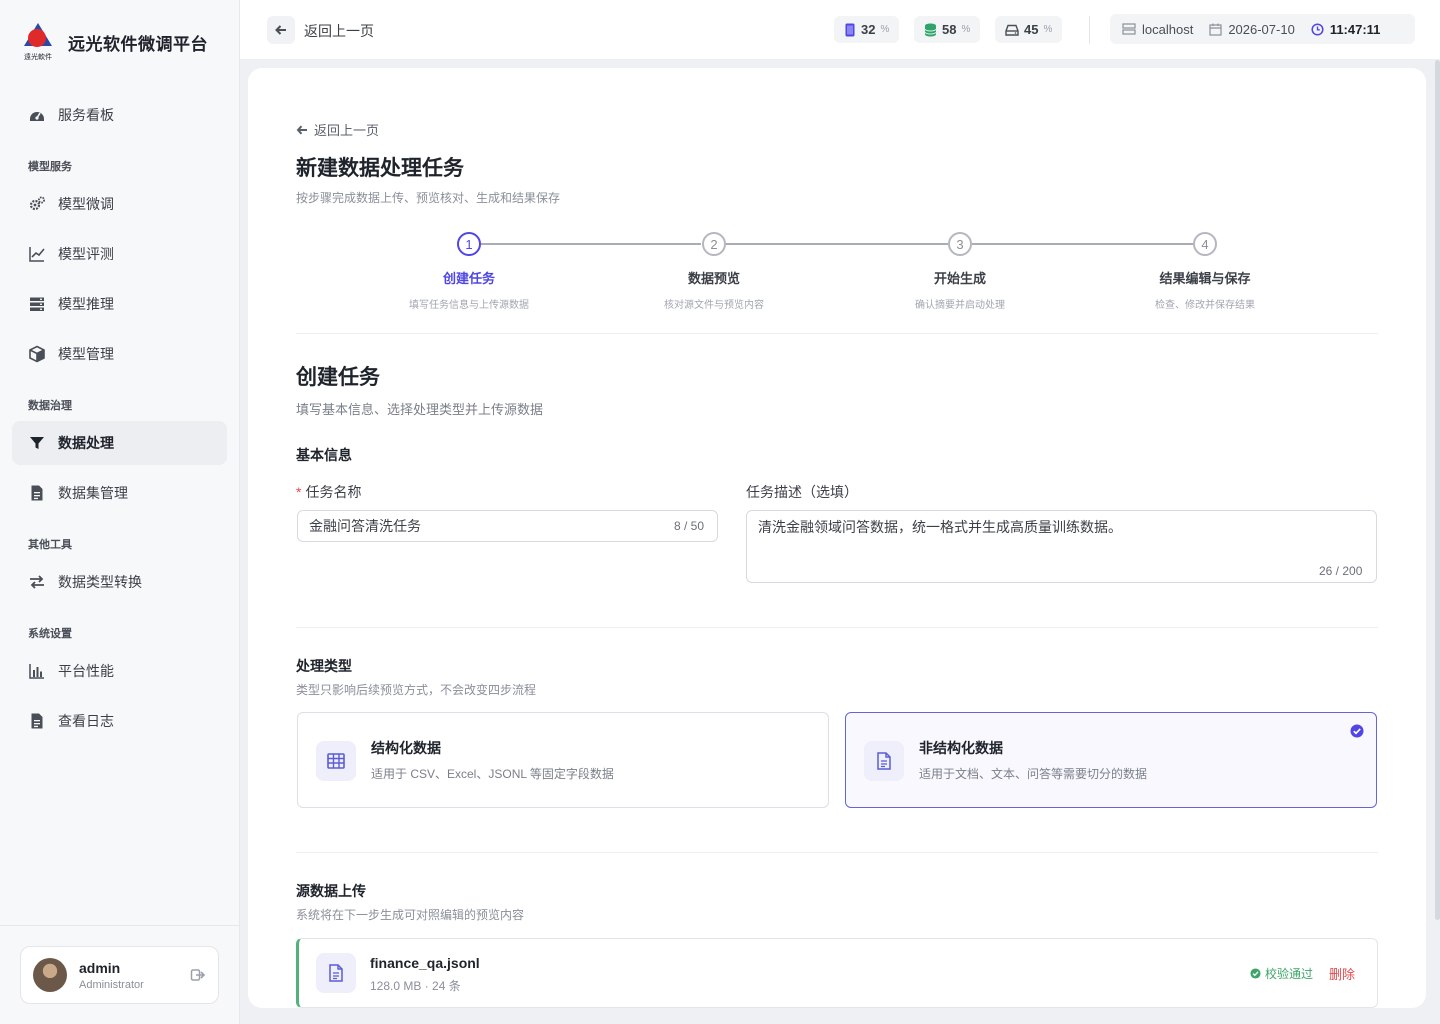  Describe the element at coordinates (380, 168) in the screenshot. I see `page-title: 新建数据处理任务` at that location.